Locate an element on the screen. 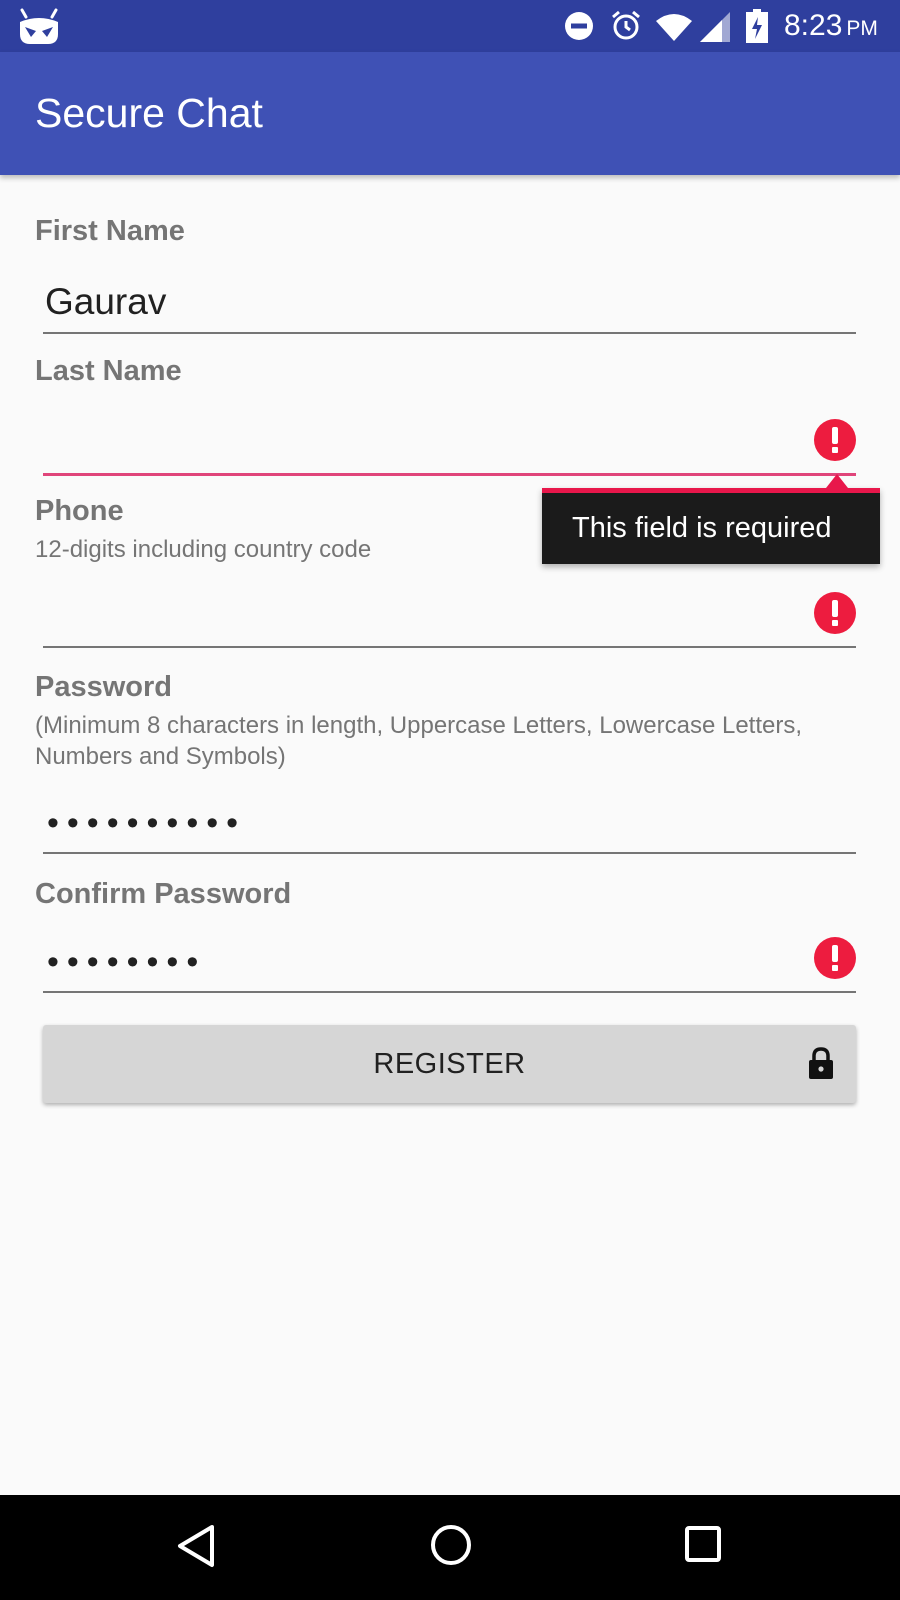 This screenshot has width=900, height=1600. cyanogen-robot-icon is located at coordinates (39, 26).